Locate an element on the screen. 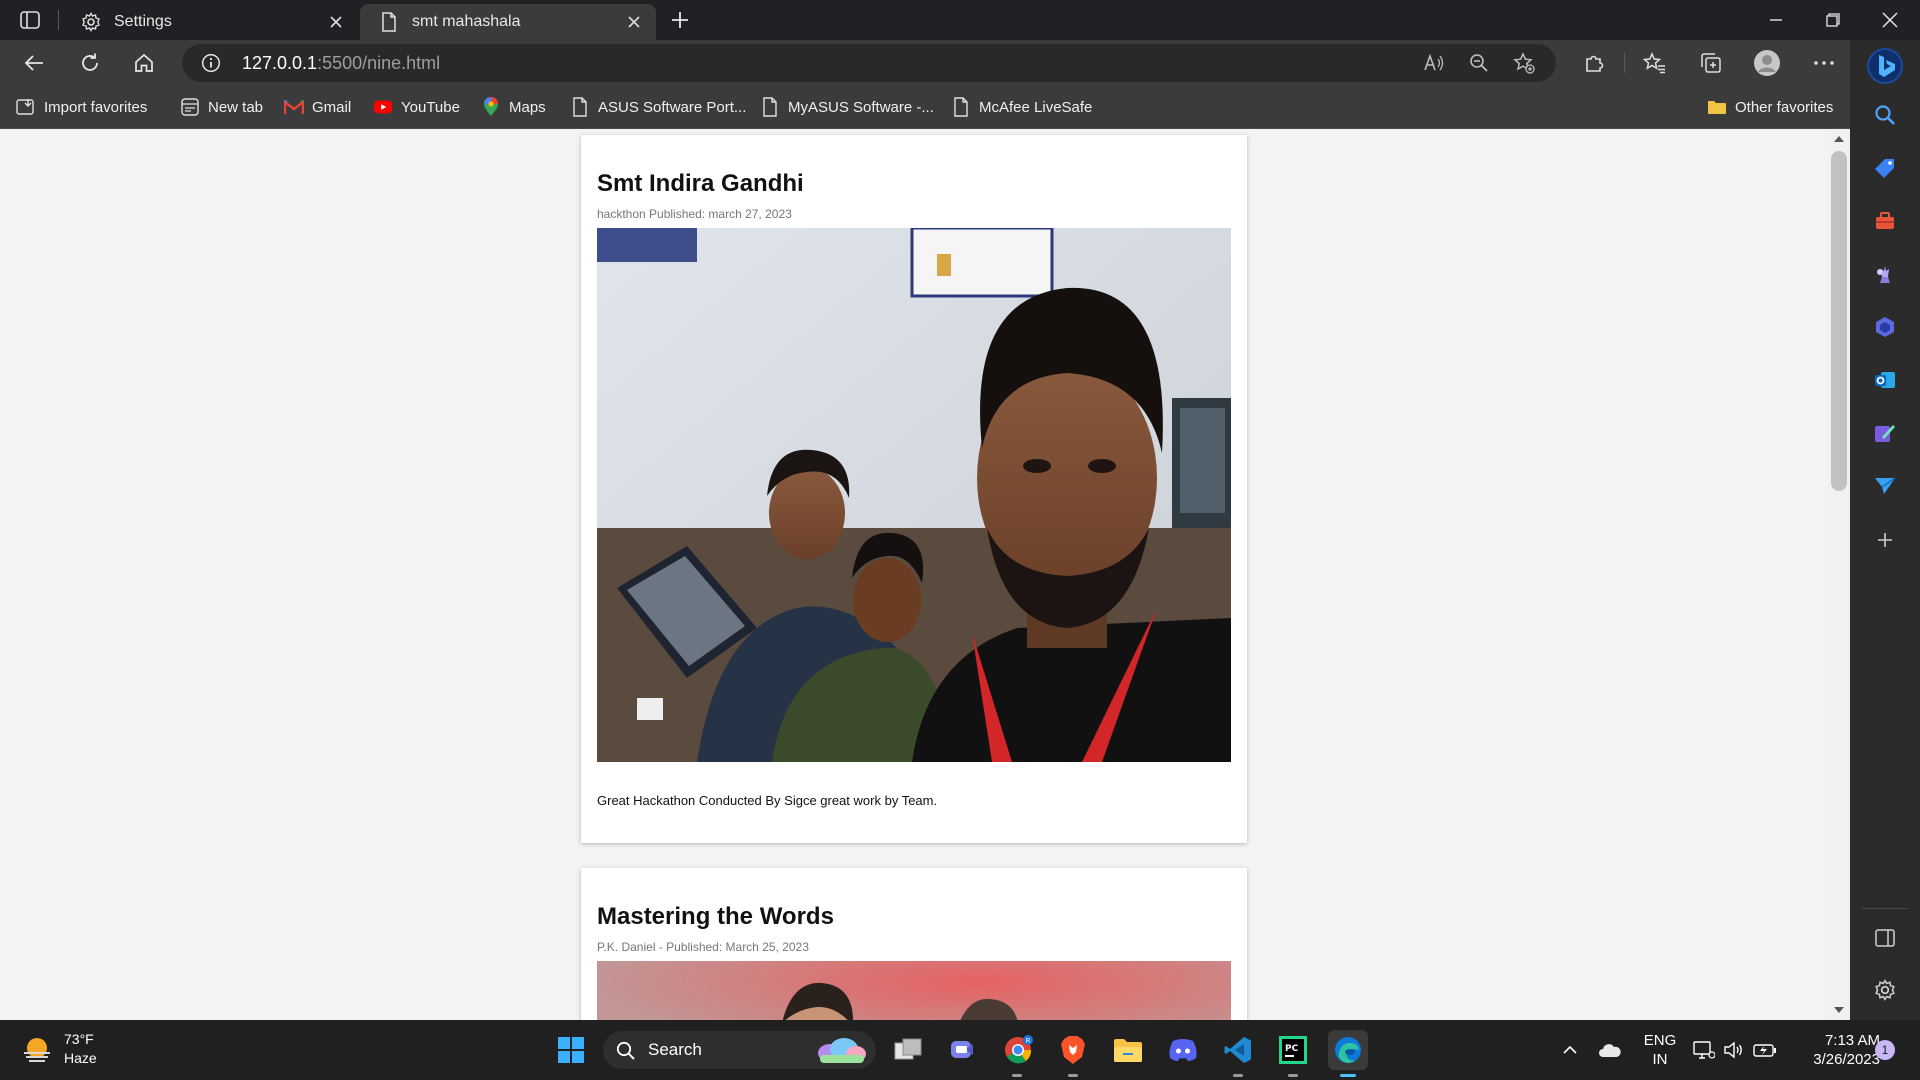 This screenshot has width=1920, height=1080. search-highlight-icon is located at coordinates (841, 1050).